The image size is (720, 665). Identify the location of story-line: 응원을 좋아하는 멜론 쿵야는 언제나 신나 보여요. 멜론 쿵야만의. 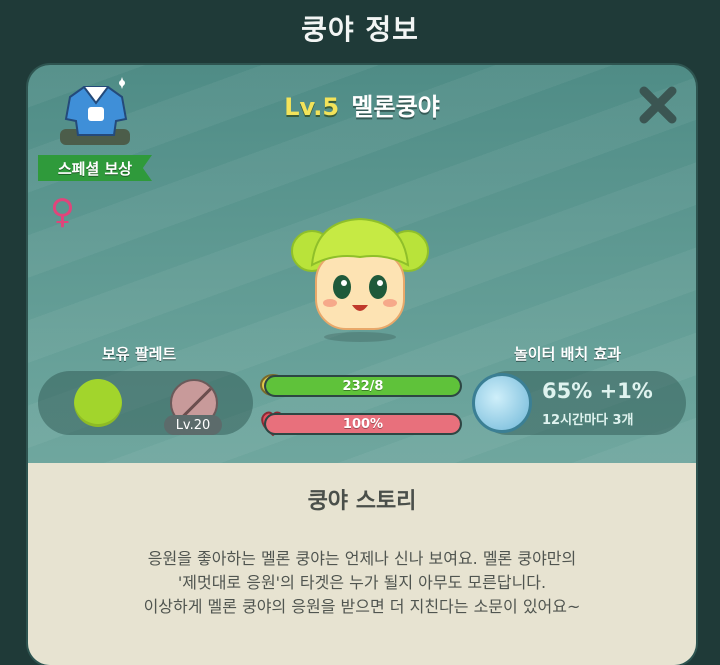
(362, 558).